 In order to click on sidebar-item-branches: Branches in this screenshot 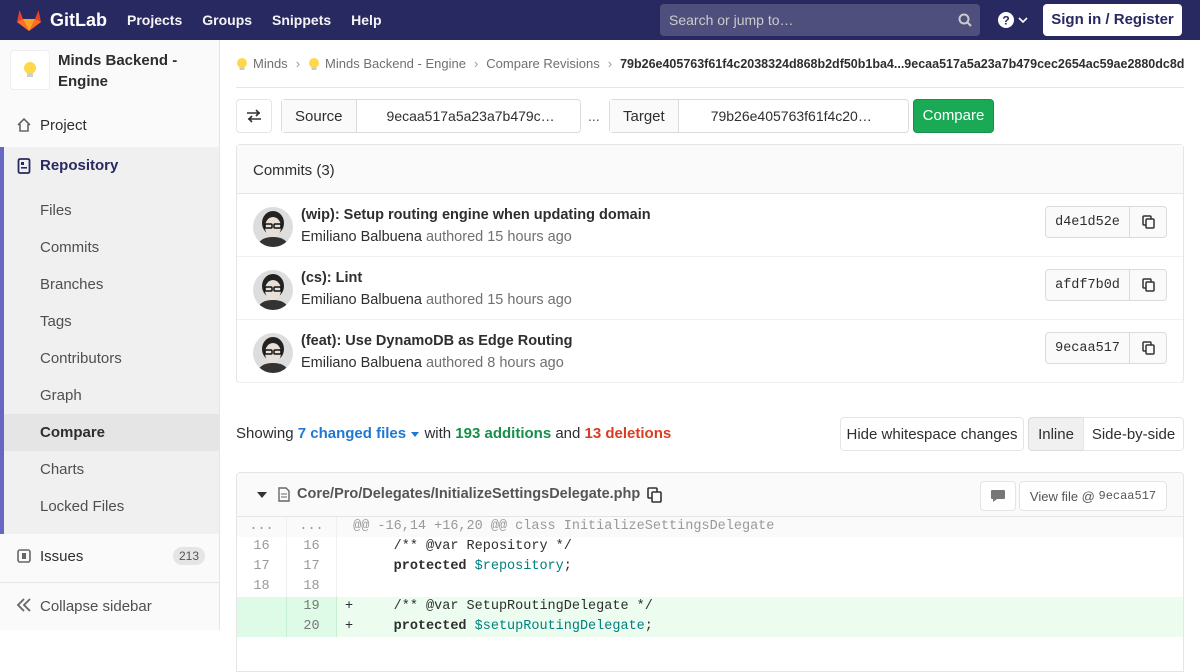, I will do `click(71, 284)`.